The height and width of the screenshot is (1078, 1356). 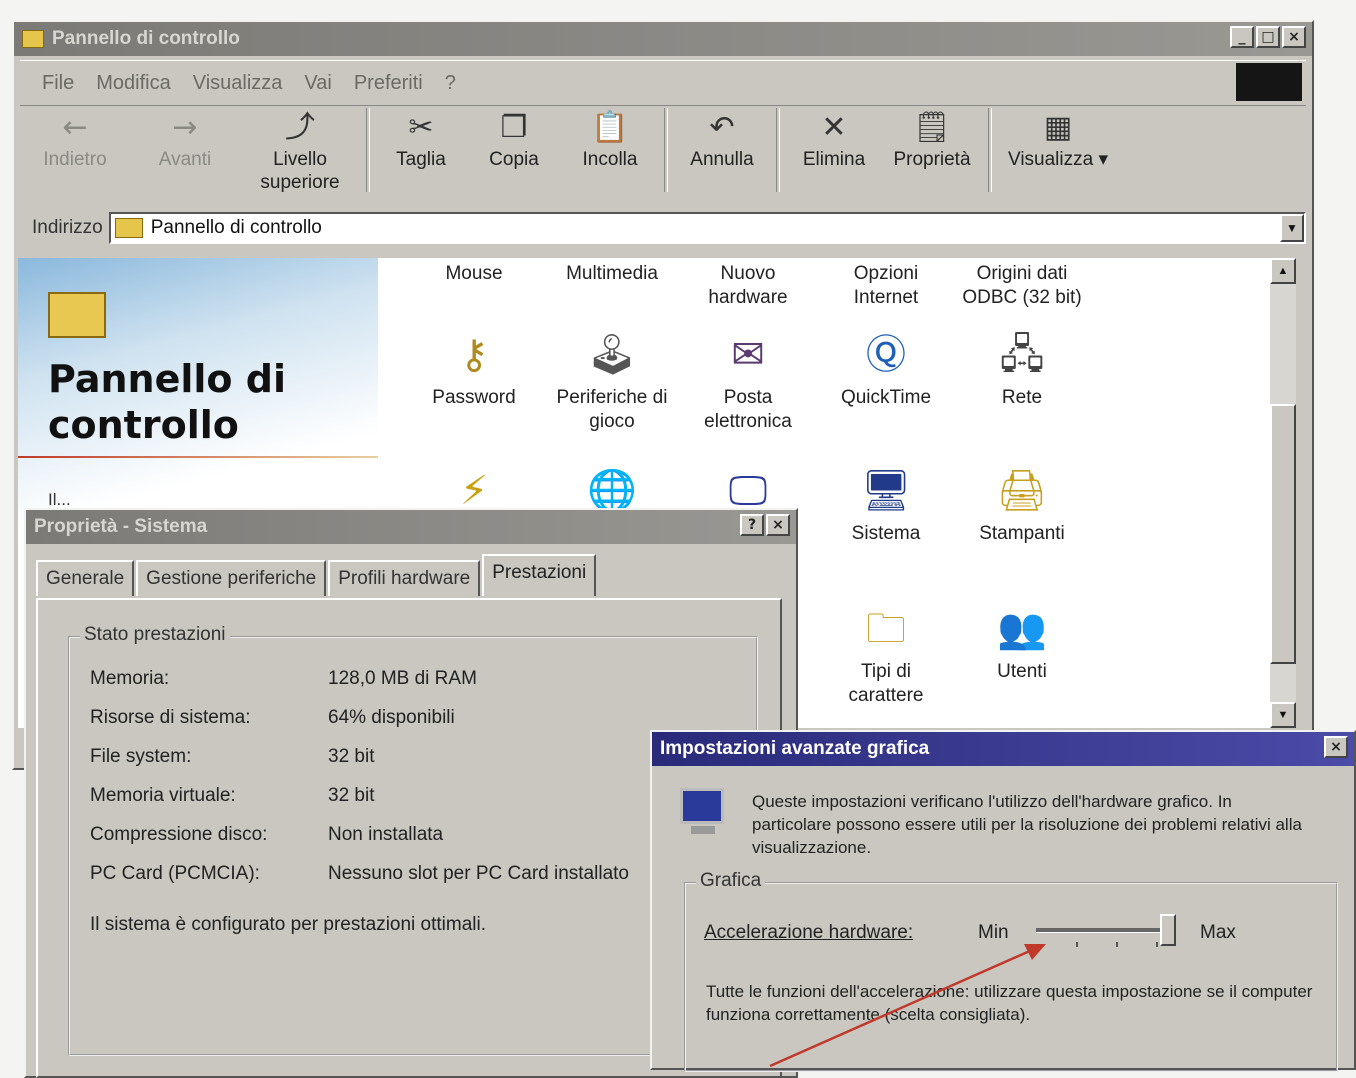 I want to click on back-arrow-icon: ←, so click(x=75, y=127).